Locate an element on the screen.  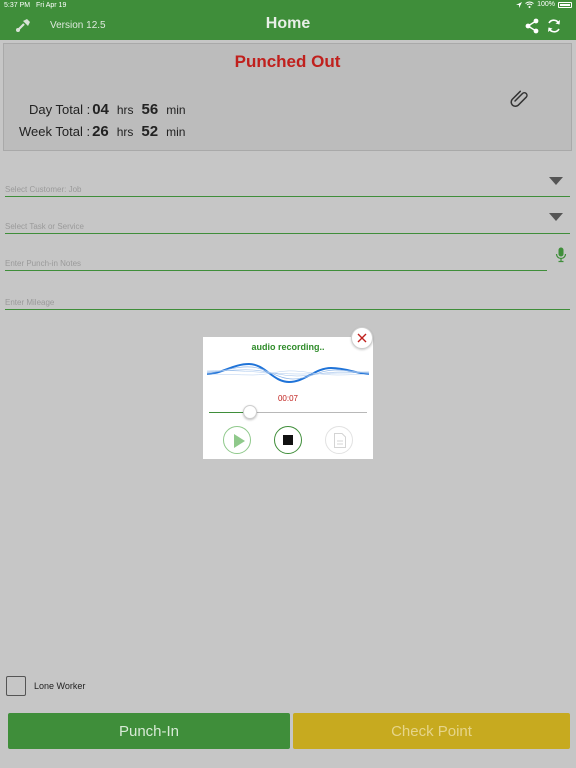
close-popup-button is located at coordinates (362, 338).